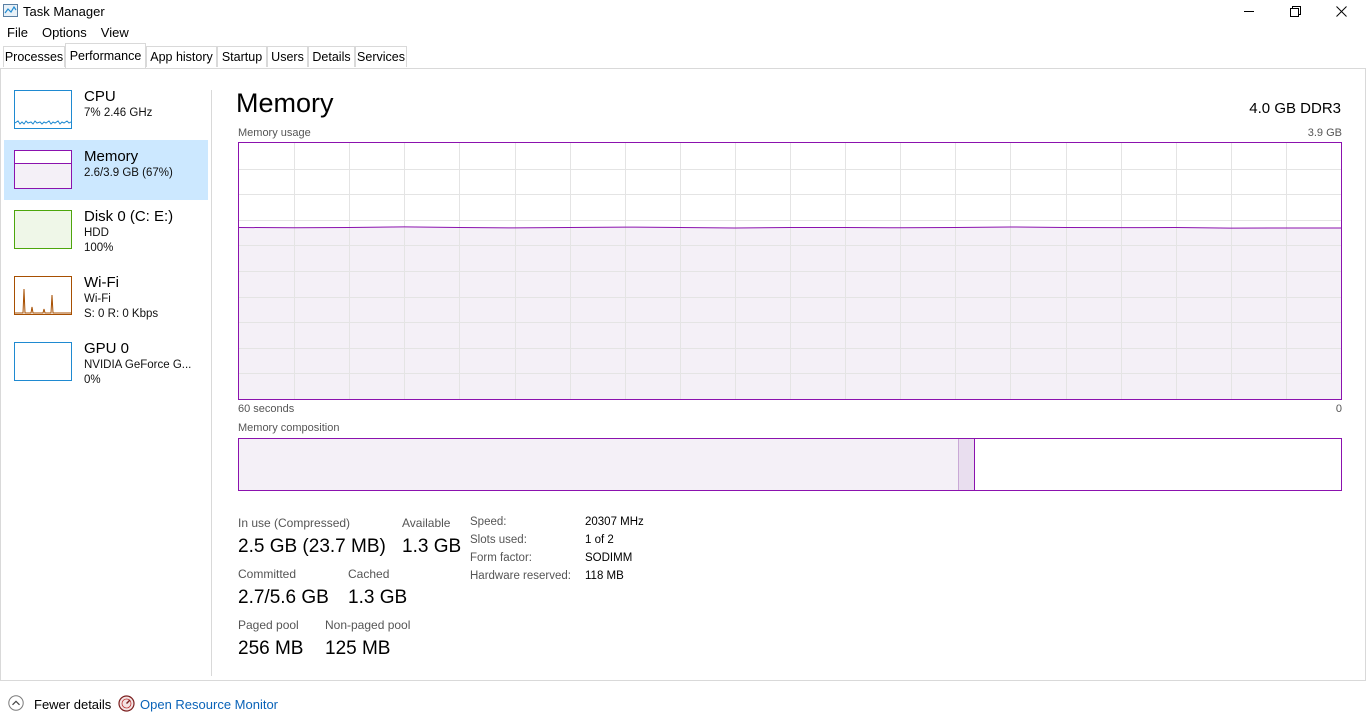  Describe the element at coordinates (128, 173) in the screenshot. I see `sidebar-item-detail: 2.6/3.9 GB (67%)` at that location.